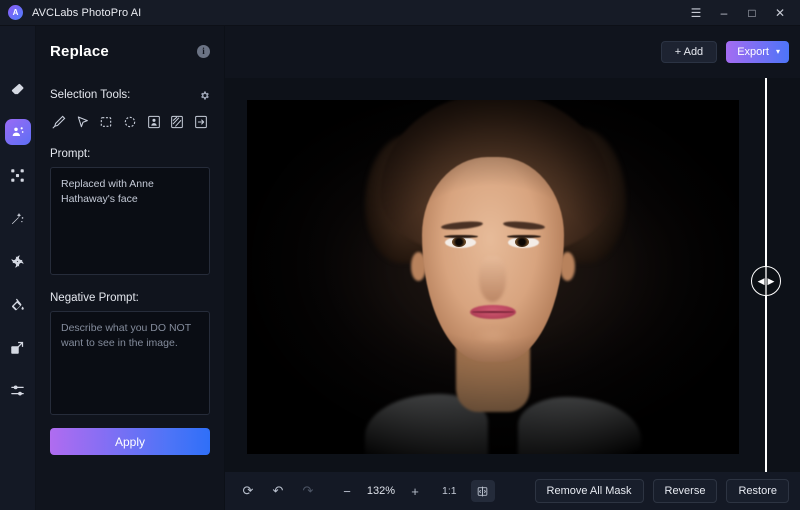 This screenshot has width=800, height=510. Describe the element at coordinates (415, 491) in the screenshot. I see `zoom-in-icon: +` at that location.